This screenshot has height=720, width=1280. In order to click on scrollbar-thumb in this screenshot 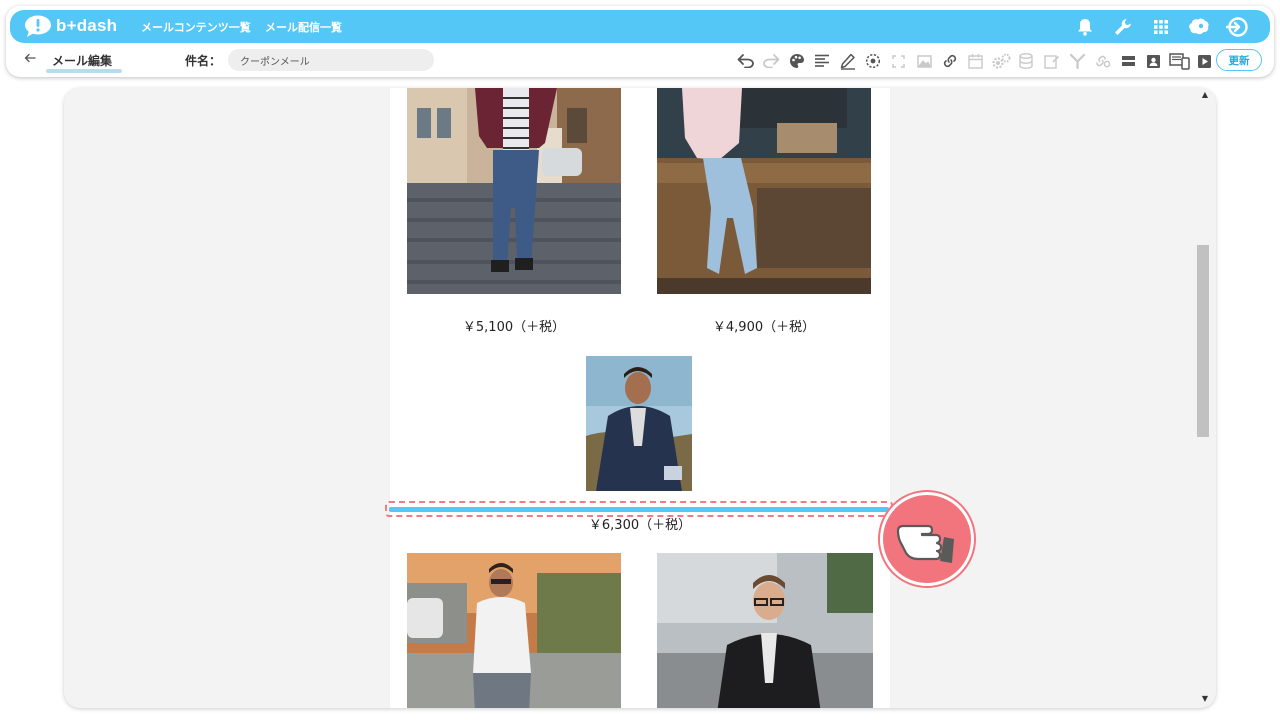, I will do `click(1203, 341)`.